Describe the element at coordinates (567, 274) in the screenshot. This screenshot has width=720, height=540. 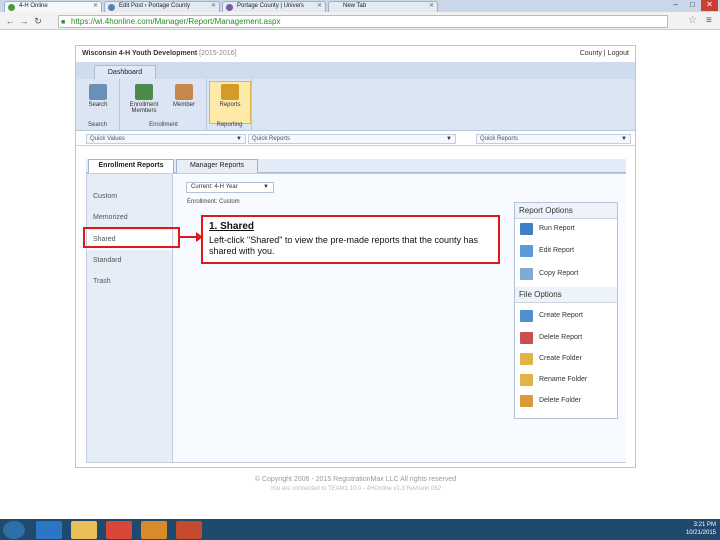
I see `copy-report-button: Copy Report` at that location.